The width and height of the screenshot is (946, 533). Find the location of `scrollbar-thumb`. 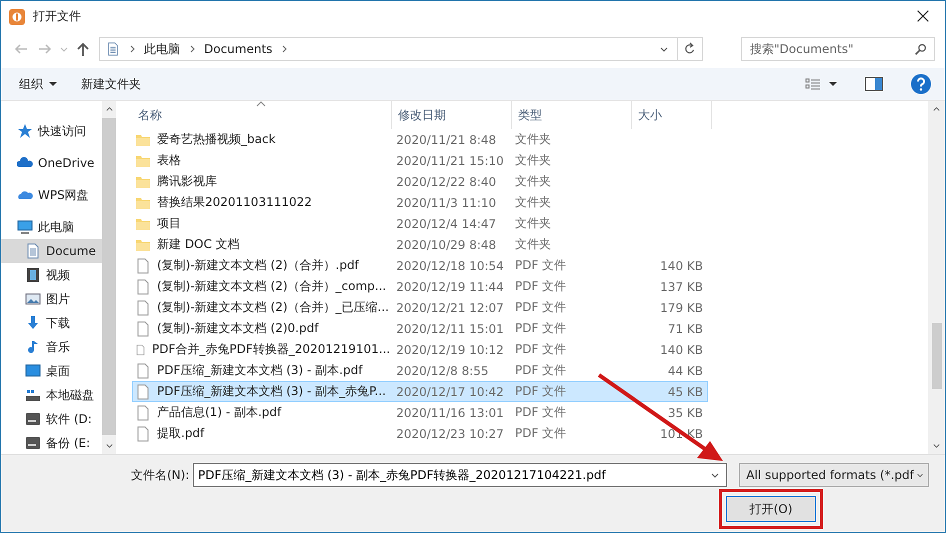

scrollbar-thumb is located at coordinates (937, 356).